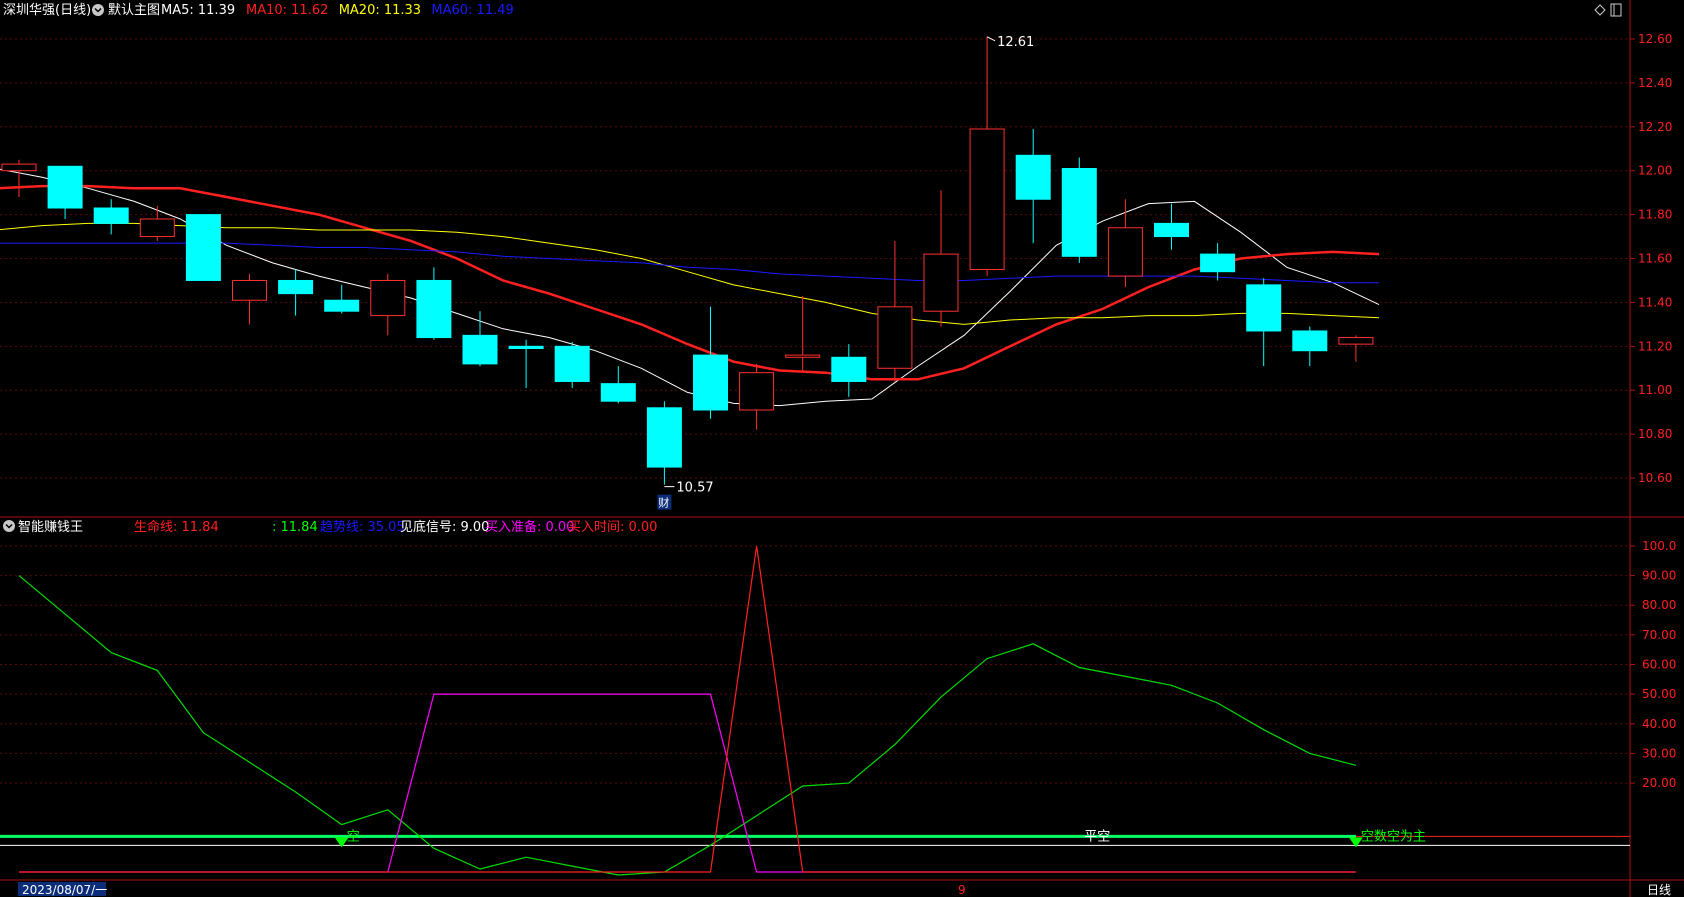  Describe the element at coordinates (472, 10) in the screenshot. I see `ma-legend-item: MA60: 11.49` at that location.